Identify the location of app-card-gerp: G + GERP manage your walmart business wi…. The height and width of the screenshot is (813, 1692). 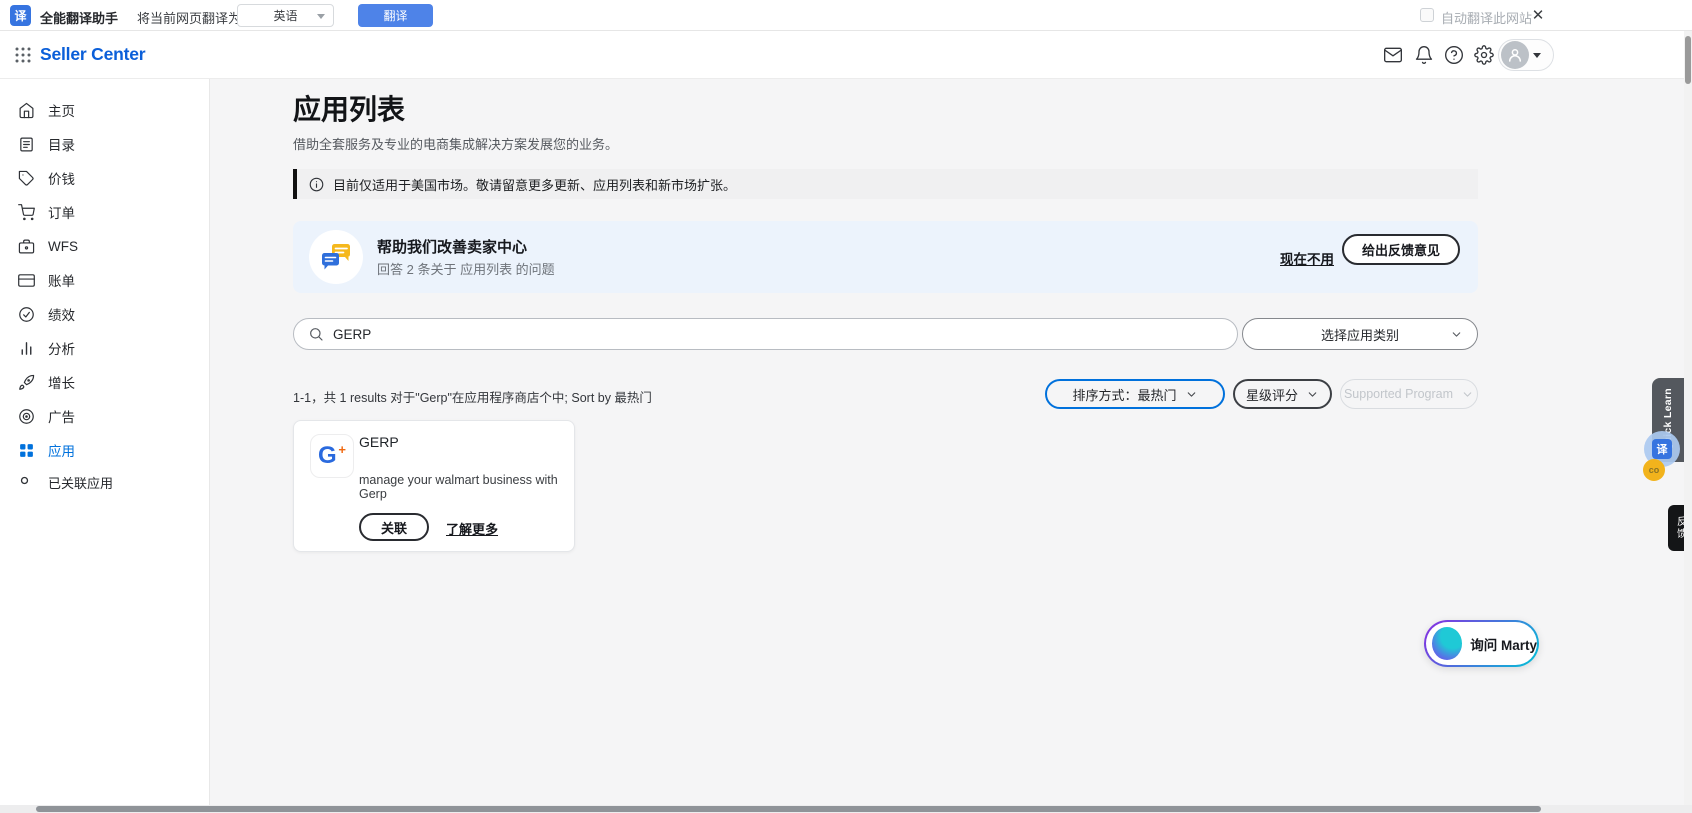
(434, 486).